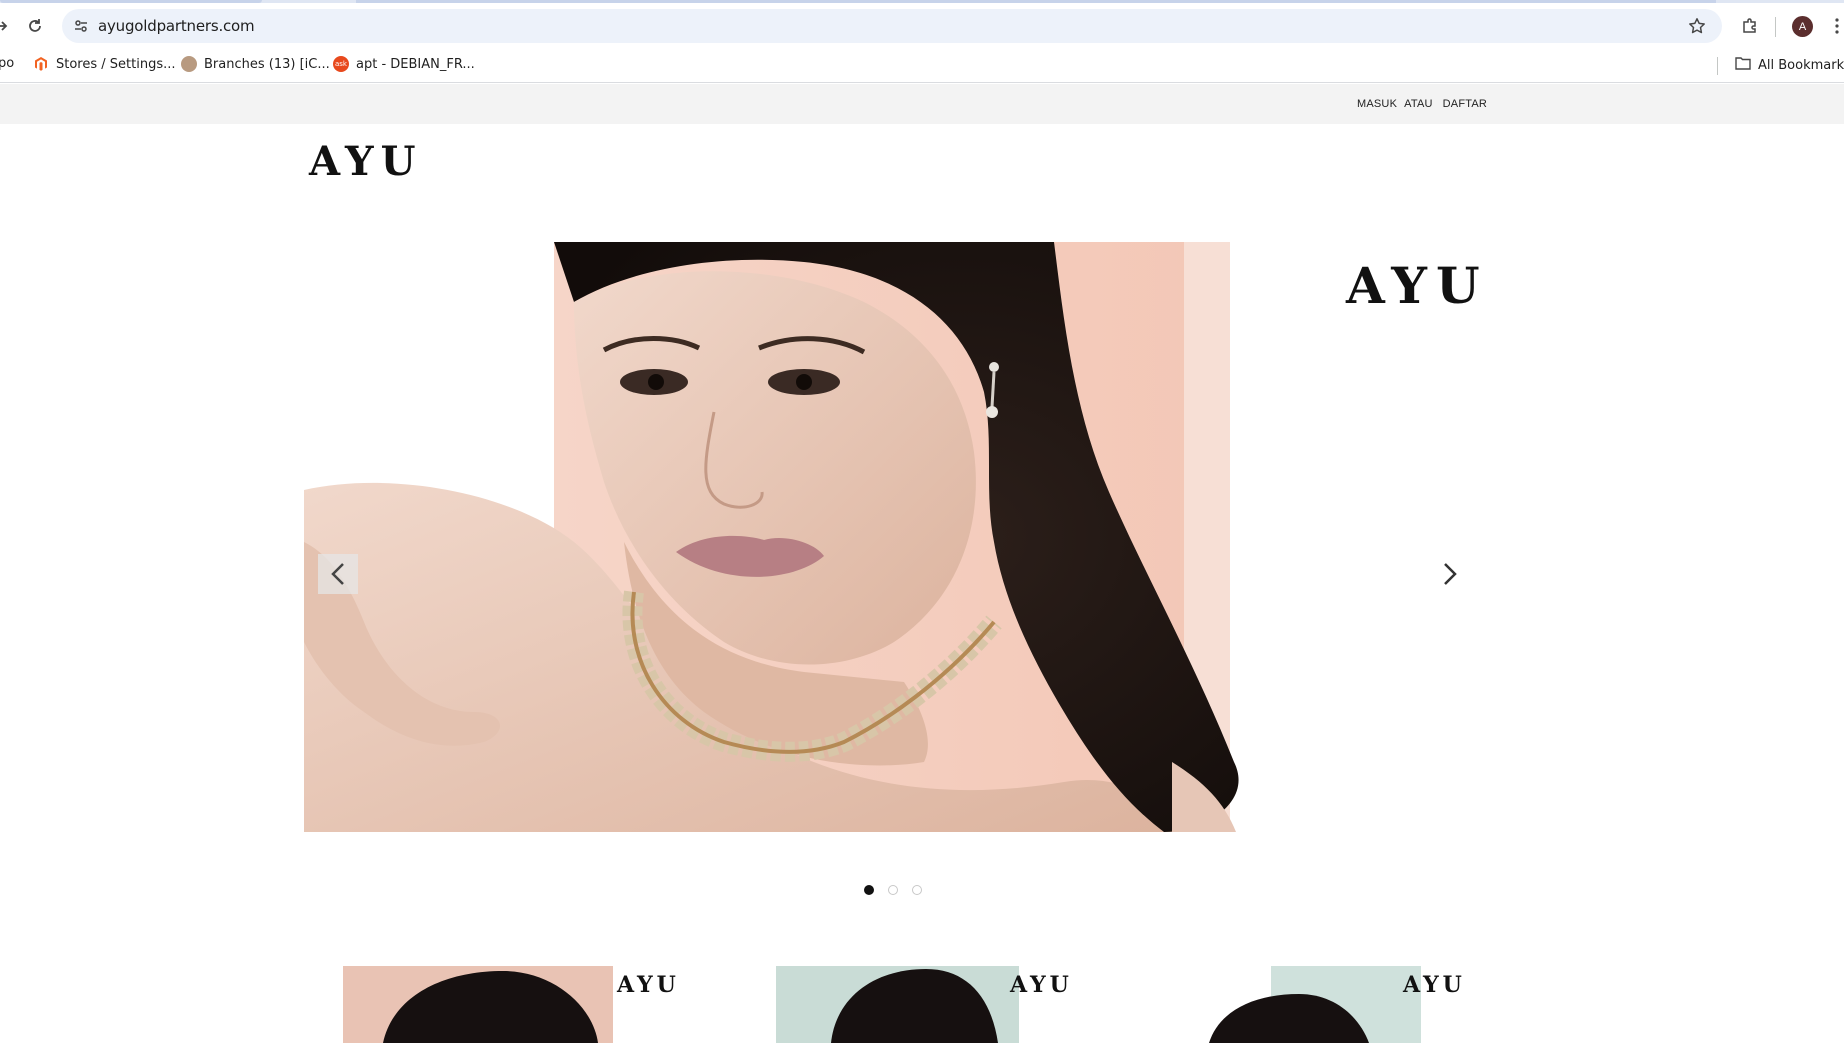  I want to click on toolbar-separator, so click(1775, 27).